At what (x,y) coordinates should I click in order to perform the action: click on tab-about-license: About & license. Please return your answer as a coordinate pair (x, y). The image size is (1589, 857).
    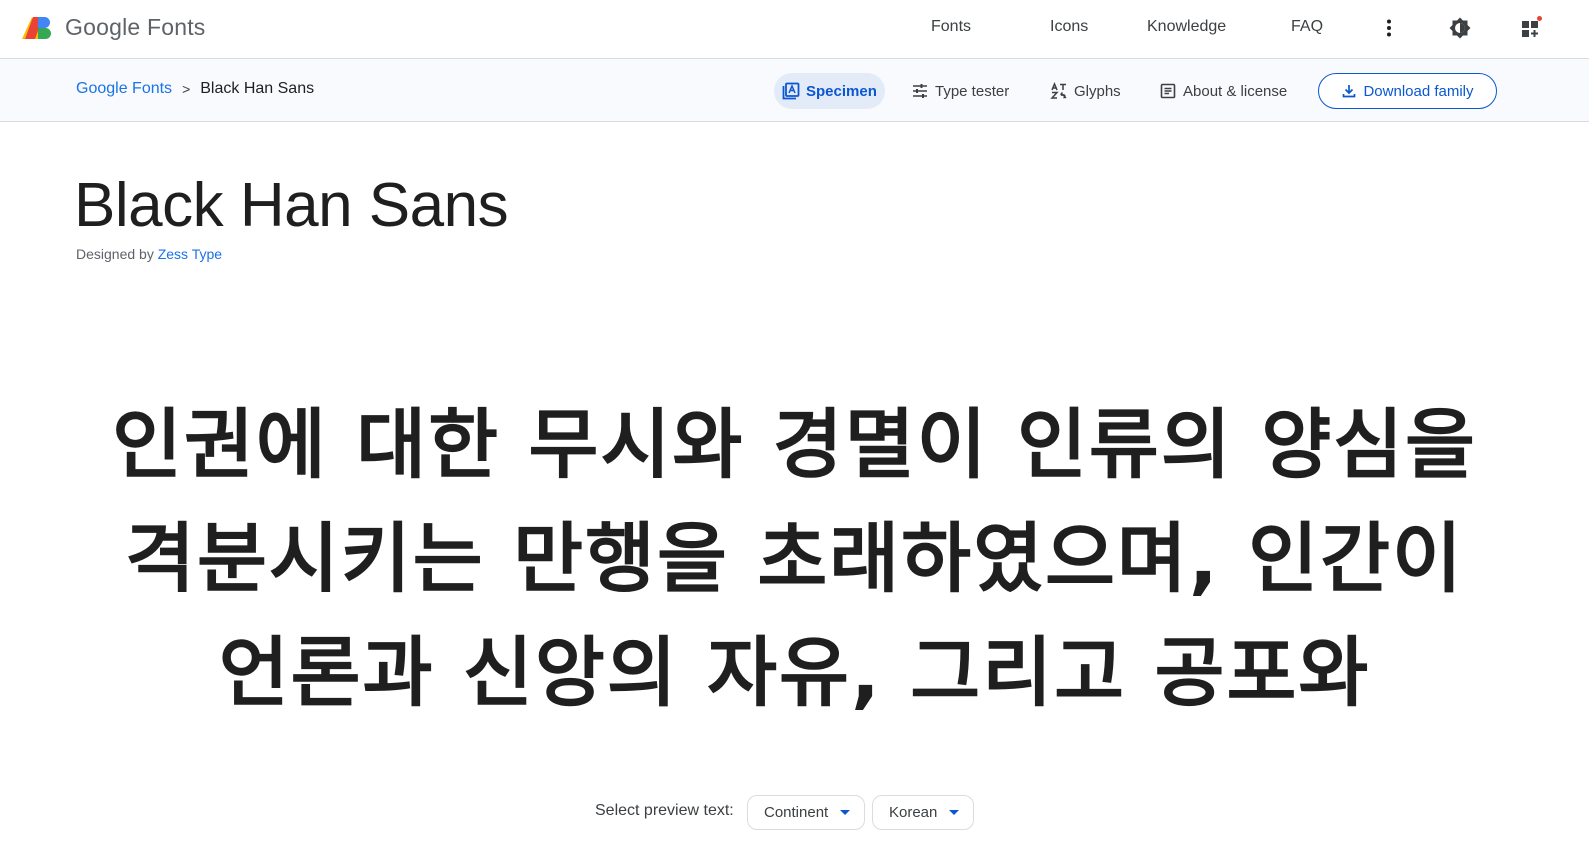
    Looking at the image, I should click on (1223, 91).